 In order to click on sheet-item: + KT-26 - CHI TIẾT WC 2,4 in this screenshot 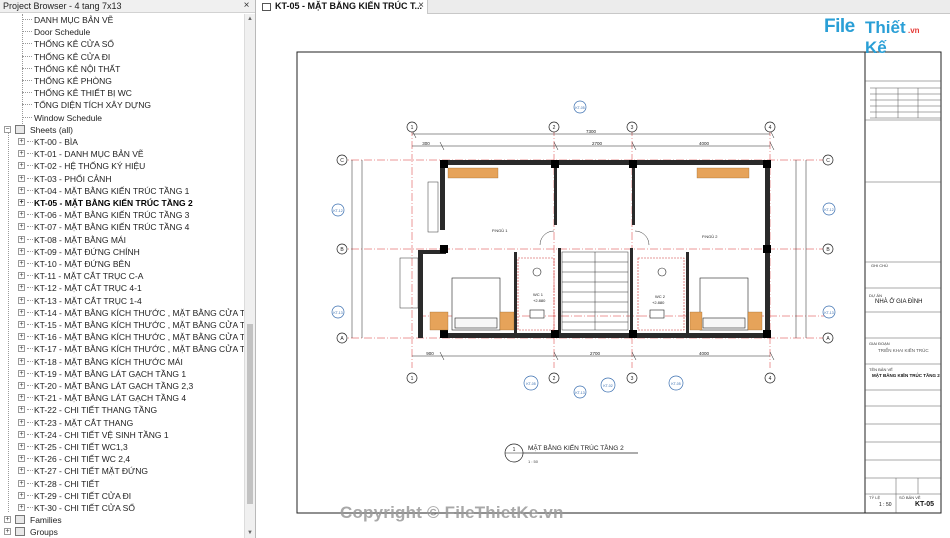, I will do `click(122, 459)`.